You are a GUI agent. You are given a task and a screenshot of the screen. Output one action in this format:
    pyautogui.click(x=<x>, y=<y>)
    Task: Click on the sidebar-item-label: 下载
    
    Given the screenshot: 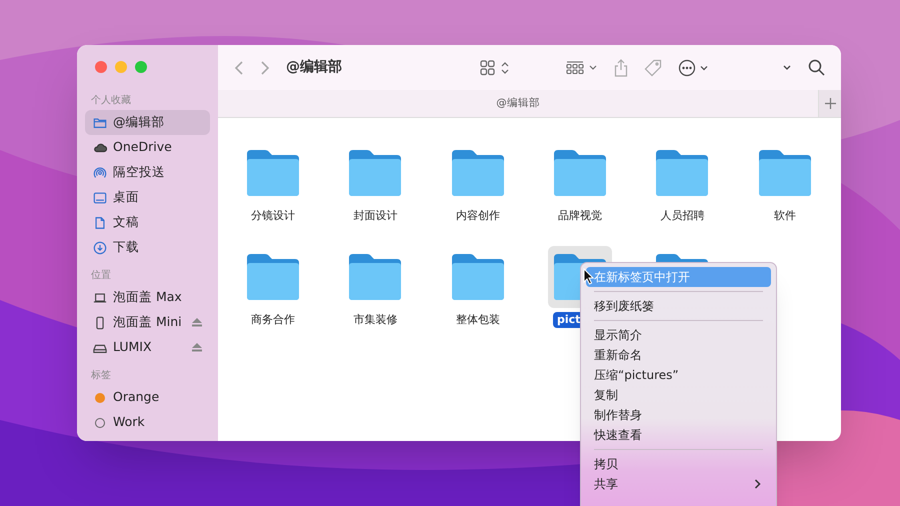 What is the action you would take?
    pyautogui.click(x=126, y=247)
    